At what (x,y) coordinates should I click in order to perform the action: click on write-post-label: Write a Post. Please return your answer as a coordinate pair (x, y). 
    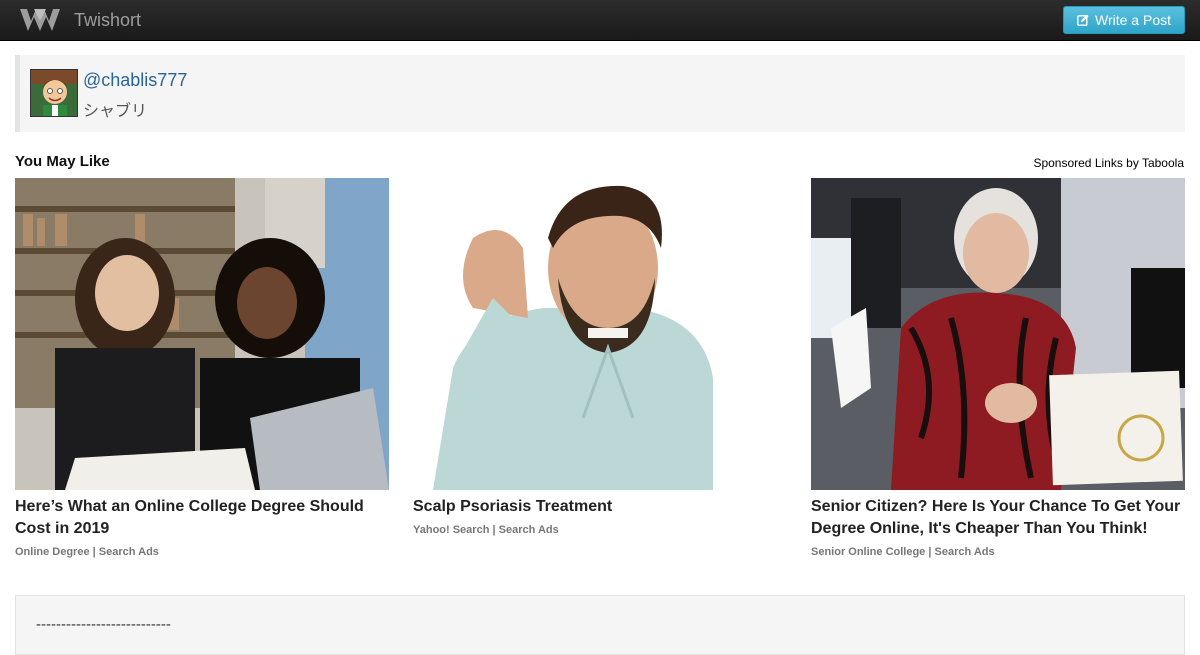
    Looking at the image, I should click on (1133, 20).